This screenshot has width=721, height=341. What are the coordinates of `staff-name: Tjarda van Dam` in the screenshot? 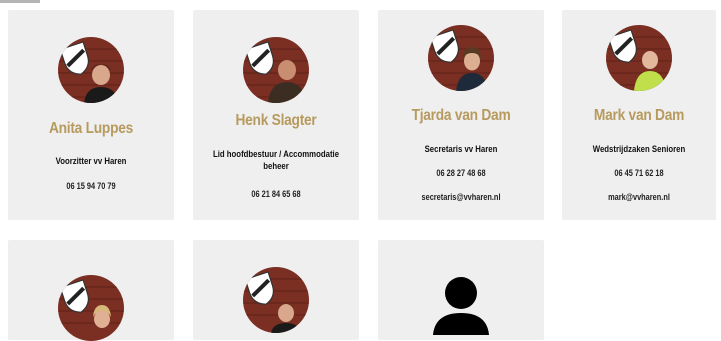 It's located at (461, 115).